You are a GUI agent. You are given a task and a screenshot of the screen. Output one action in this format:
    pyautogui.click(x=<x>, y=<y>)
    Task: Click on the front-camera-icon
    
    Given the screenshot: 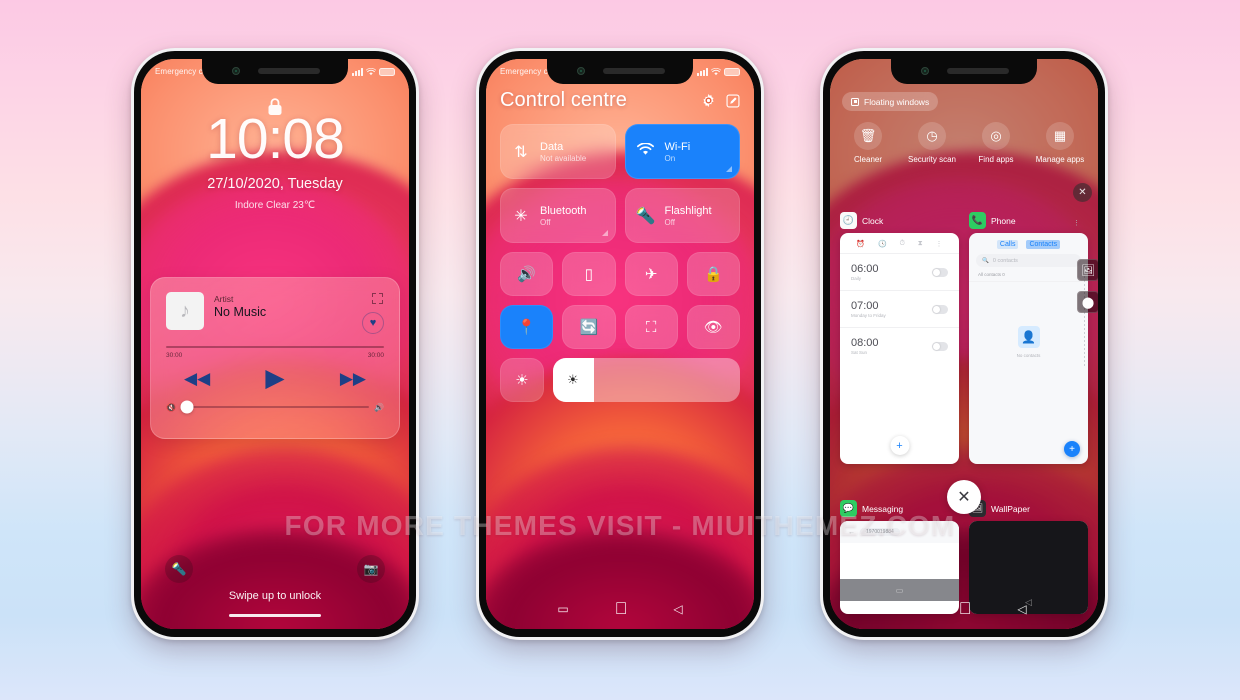 What is the action you would take?
    pyautogui.click(x=236, y=71)
    